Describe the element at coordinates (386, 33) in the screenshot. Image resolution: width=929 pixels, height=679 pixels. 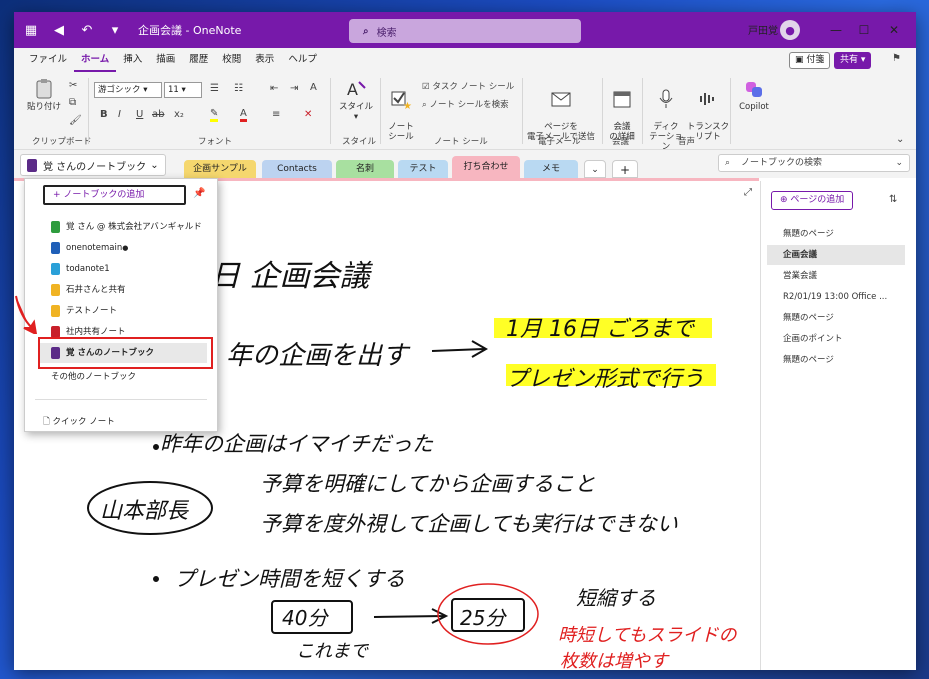
I see `search-placeholder: 検索` at that location.